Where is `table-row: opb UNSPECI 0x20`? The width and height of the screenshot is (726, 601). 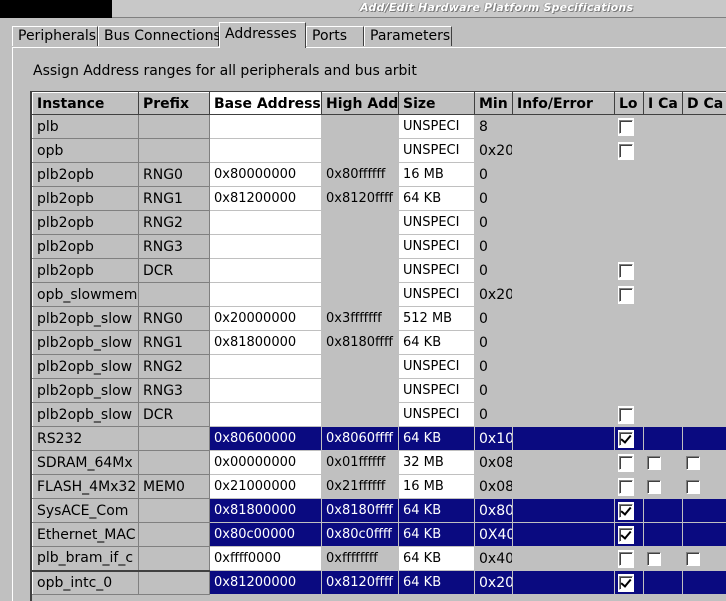 table-row: opb UNSPECI 0x20 is located at coordinates (379, 150).